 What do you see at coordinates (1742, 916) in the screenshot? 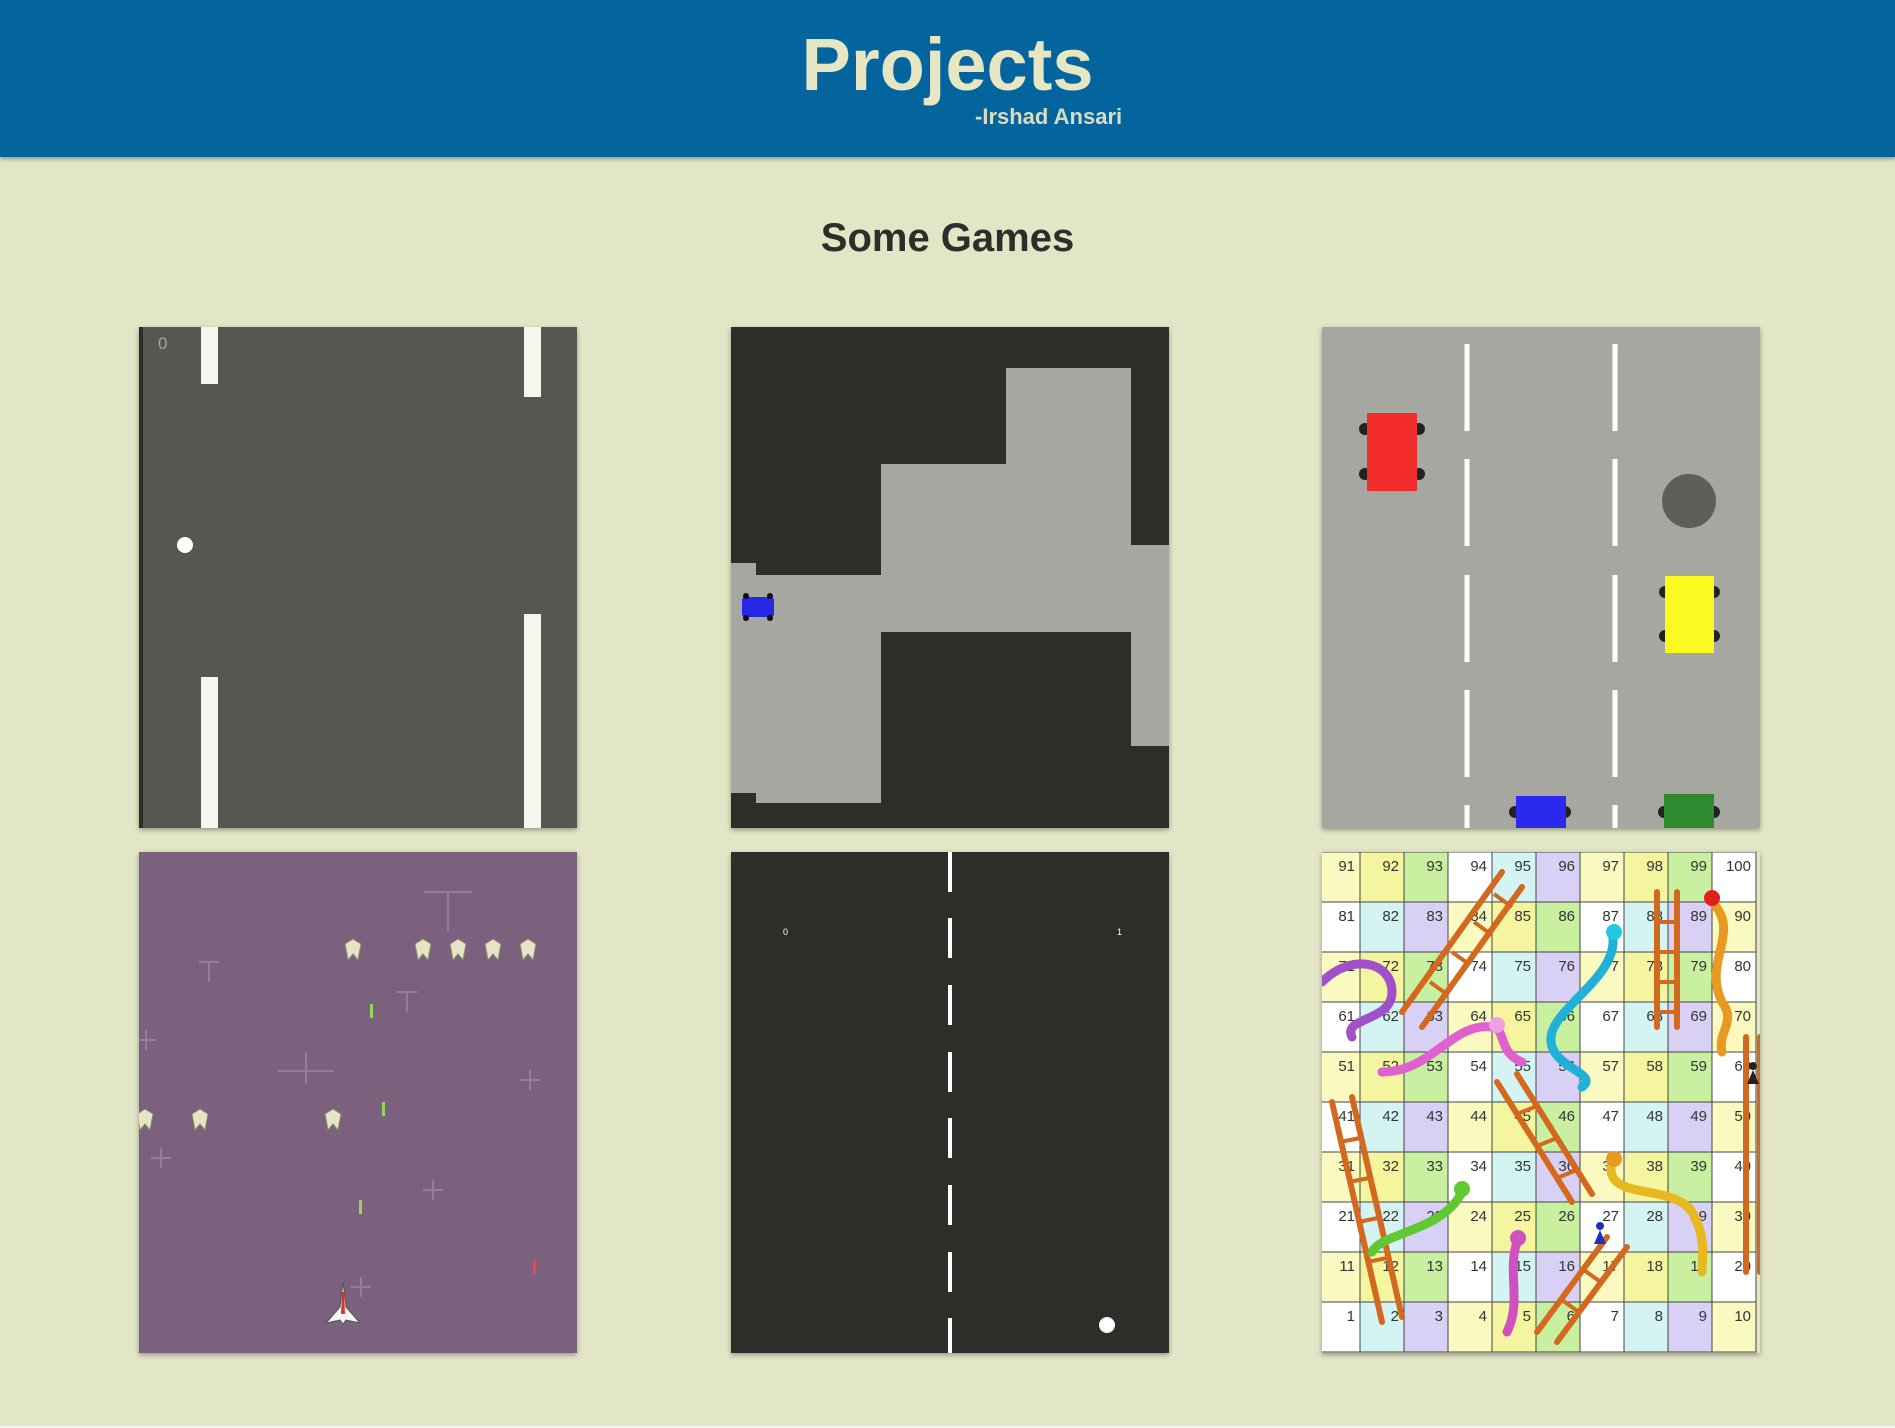
I see `board-cell-number: 90` at bounding box center [1742, 916].